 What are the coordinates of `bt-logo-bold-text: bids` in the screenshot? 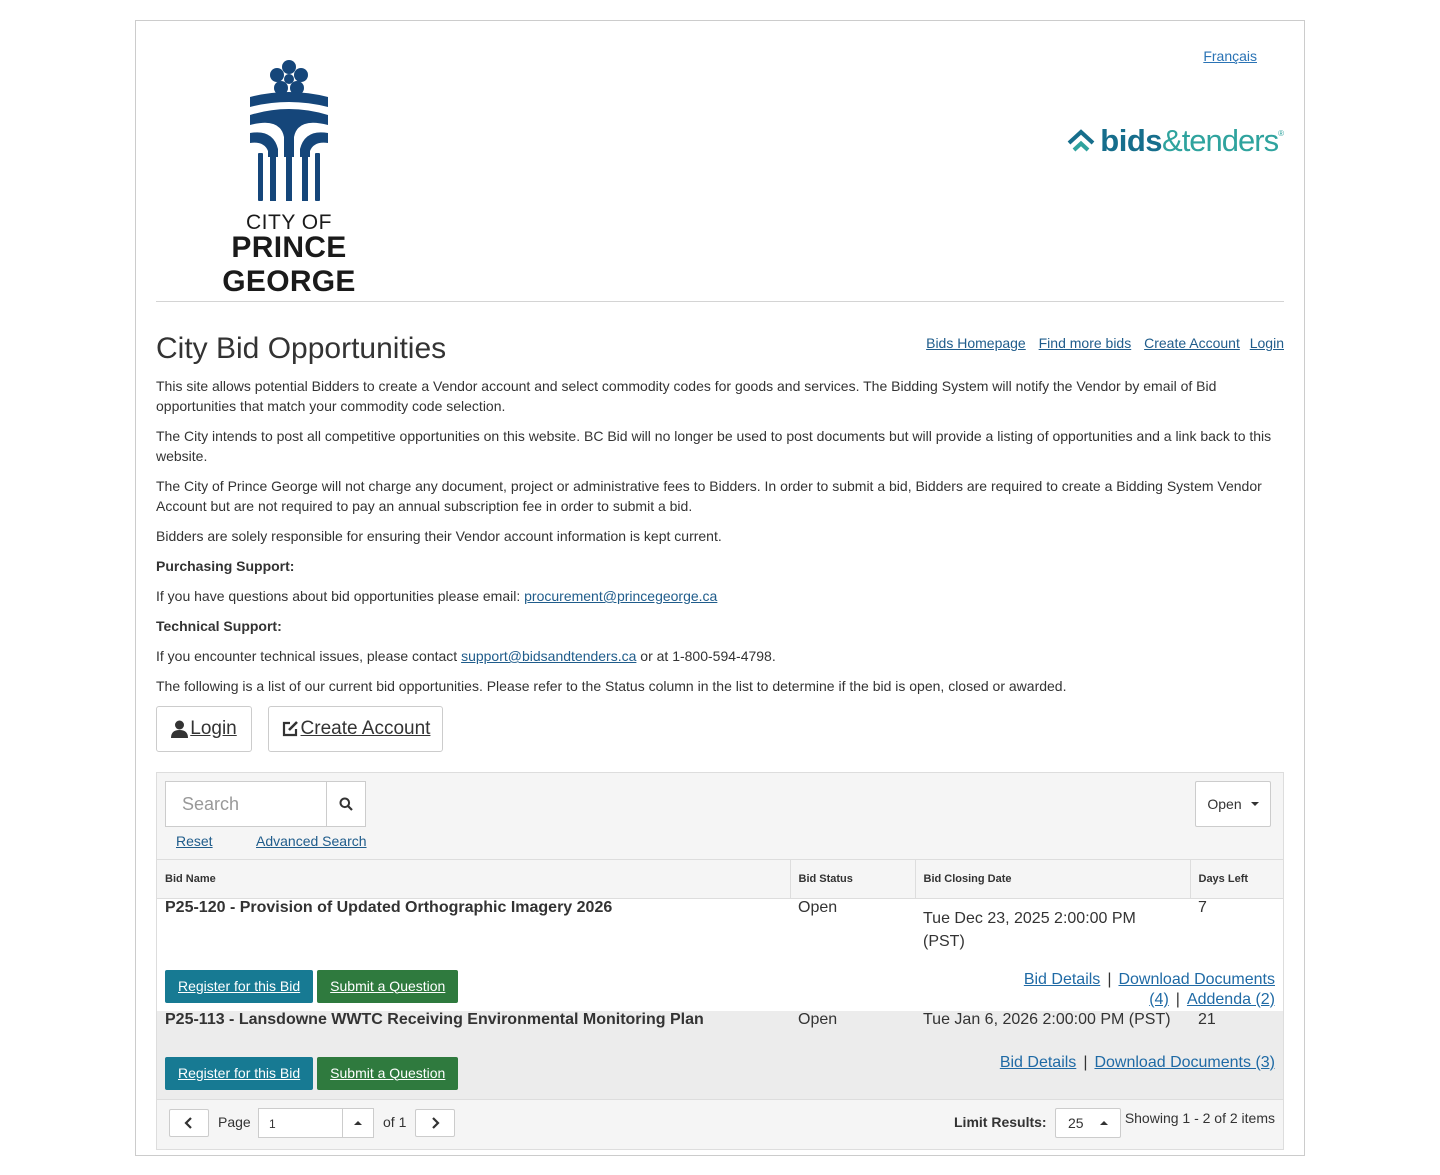 It's located at (1131, 140).